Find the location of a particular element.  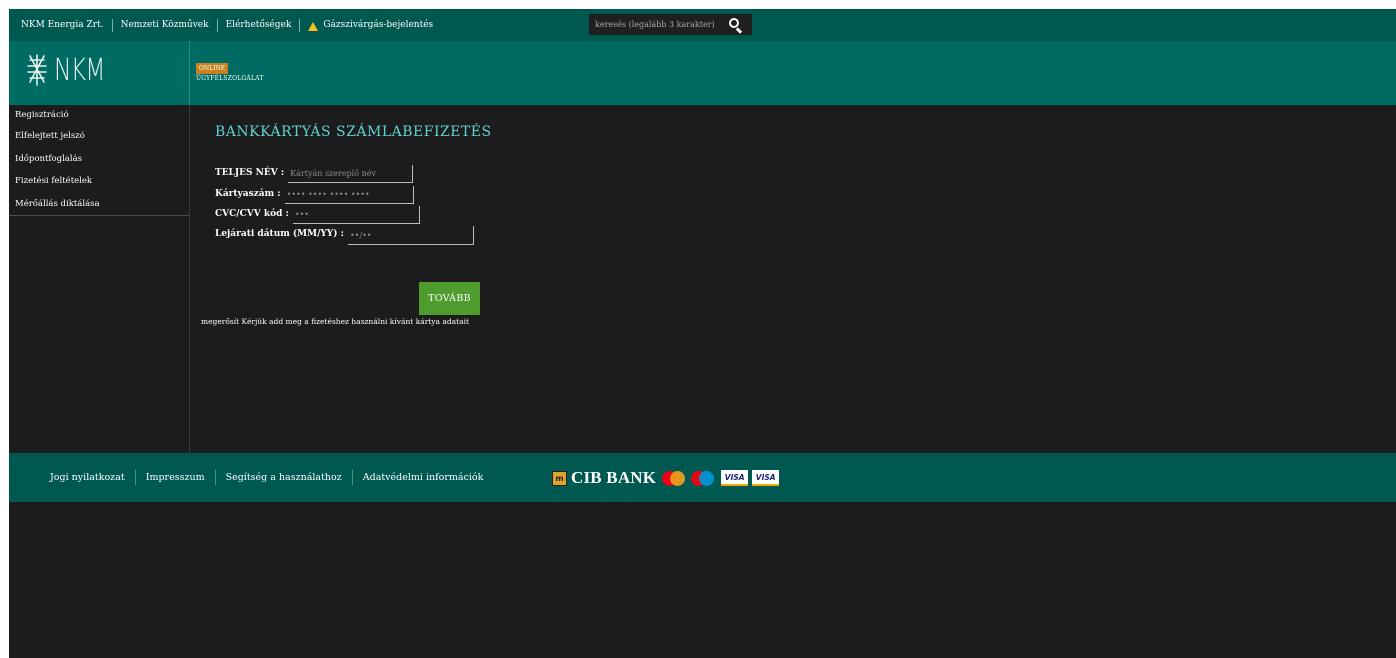

top-link-gas-leak-report: Gázszivárgás-bejelentés is located at coordinates (378, 25).